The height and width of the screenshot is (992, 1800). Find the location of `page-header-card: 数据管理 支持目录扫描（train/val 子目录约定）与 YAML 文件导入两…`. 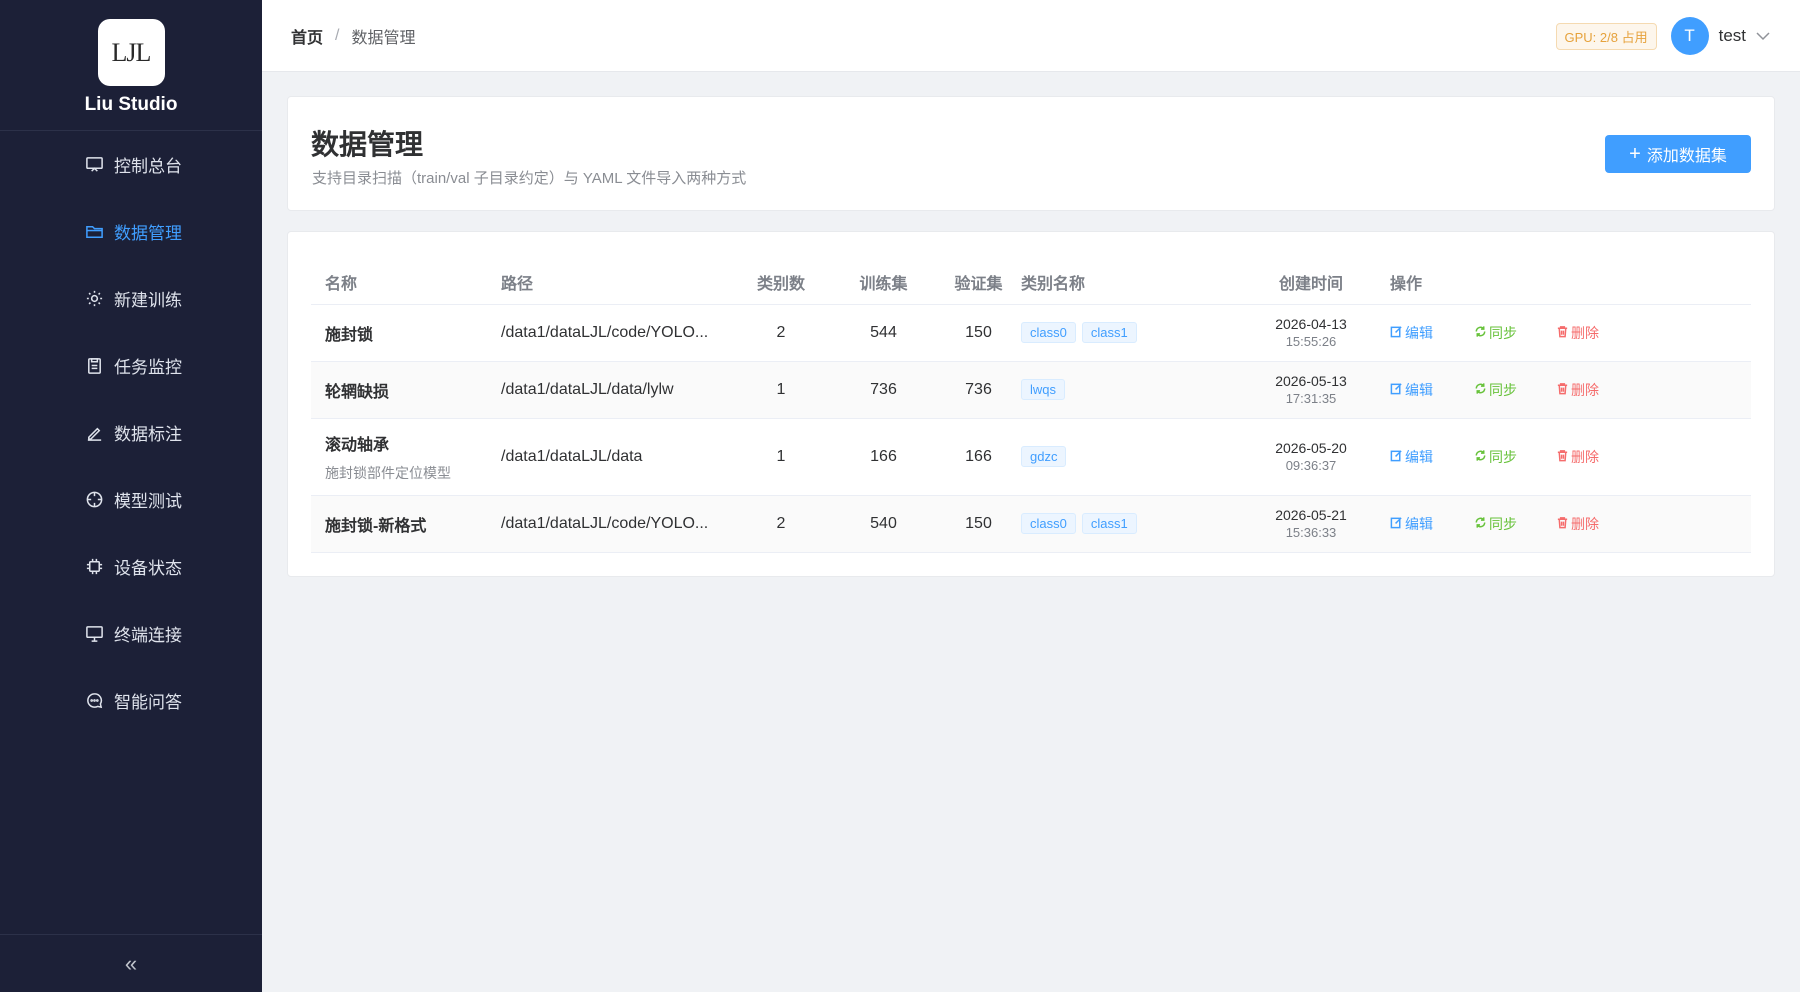

page-header-card: 数据管理 支持目录扫描（train/val 子目录约定）与 YAML 文件导入两… is located at coordinates (1031, 153).